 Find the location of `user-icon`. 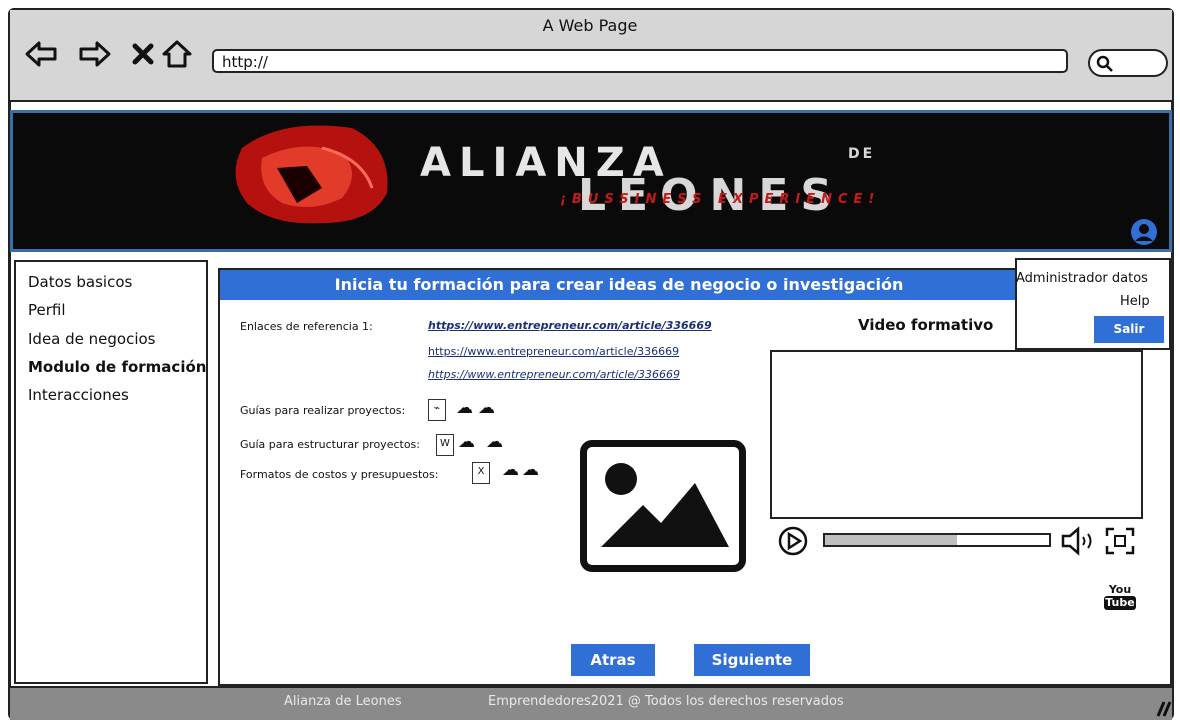

user-icon is located at coordinates (1144, 232).